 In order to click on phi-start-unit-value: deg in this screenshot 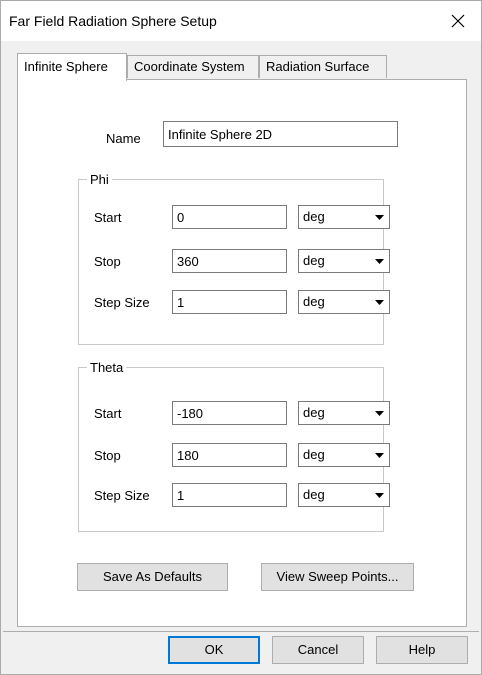, I will do `click(314, 216)`.